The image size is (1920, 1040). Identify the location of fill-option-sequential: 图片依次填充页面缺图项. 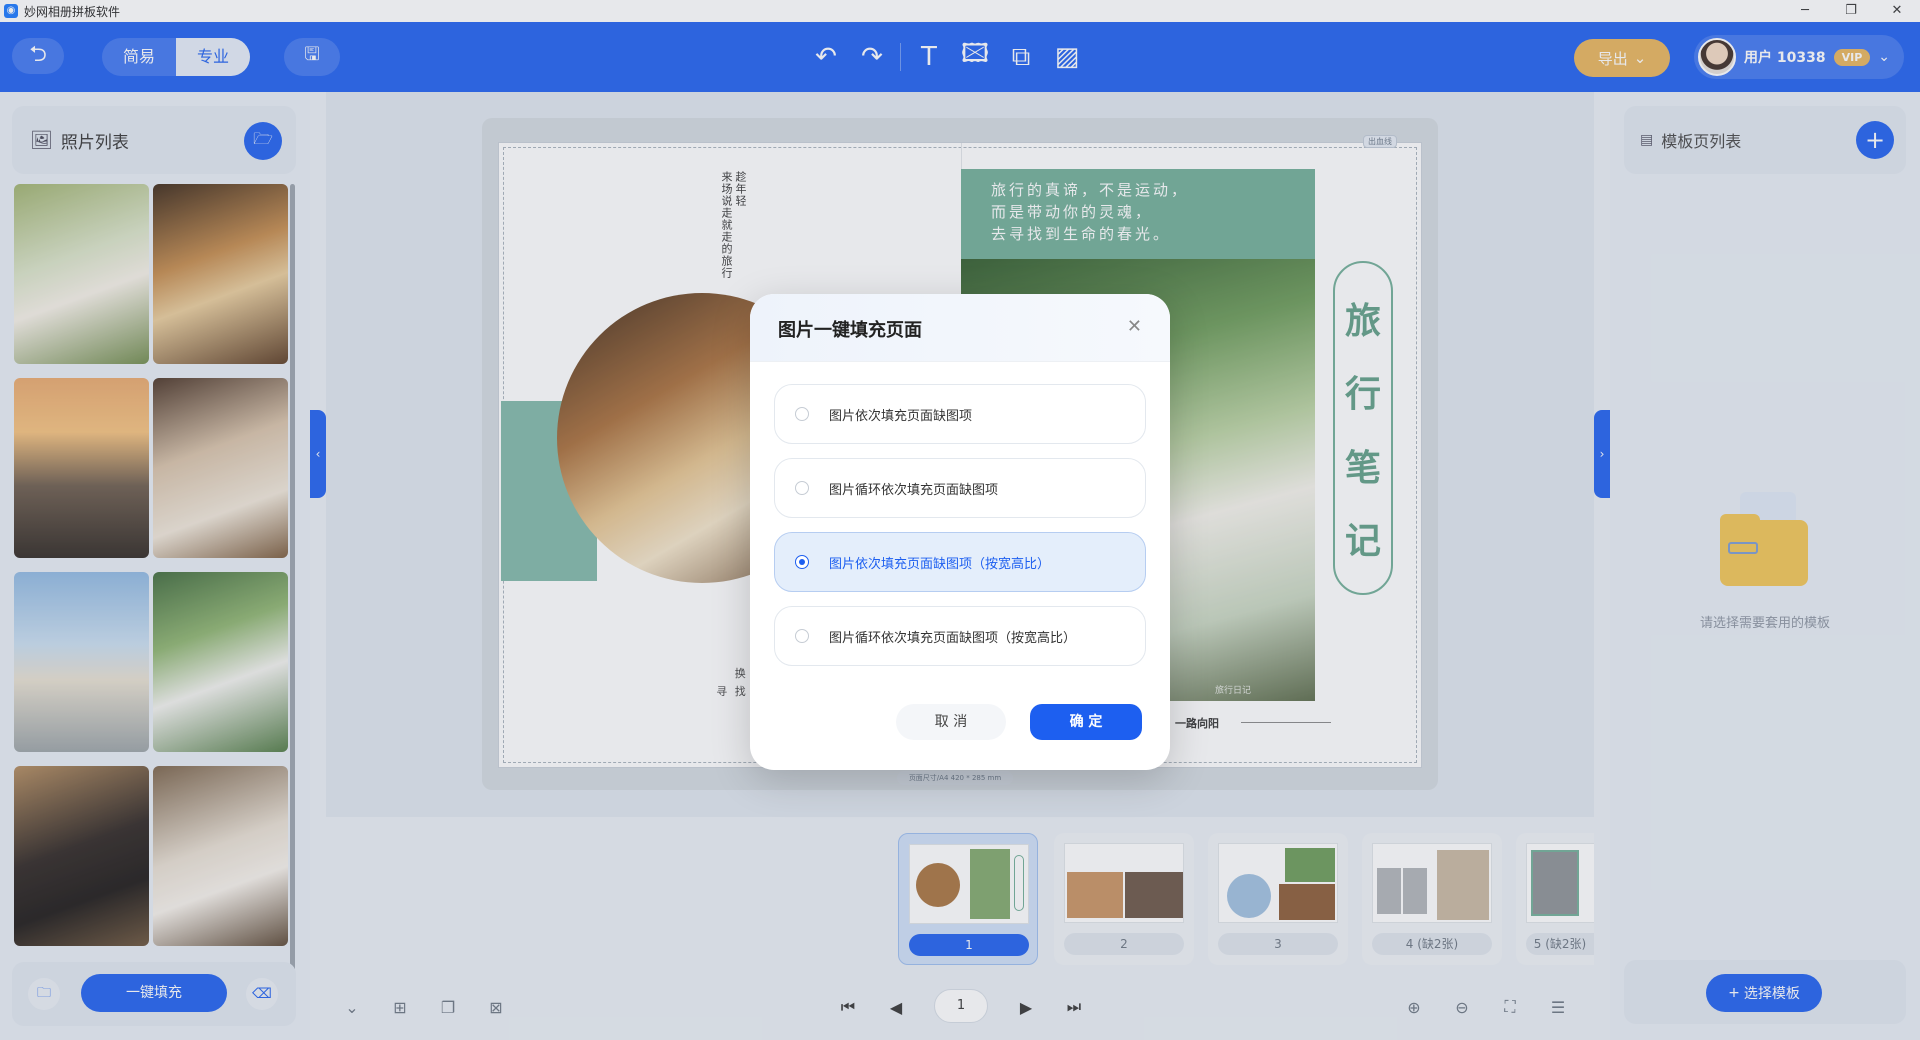
(960, 414).